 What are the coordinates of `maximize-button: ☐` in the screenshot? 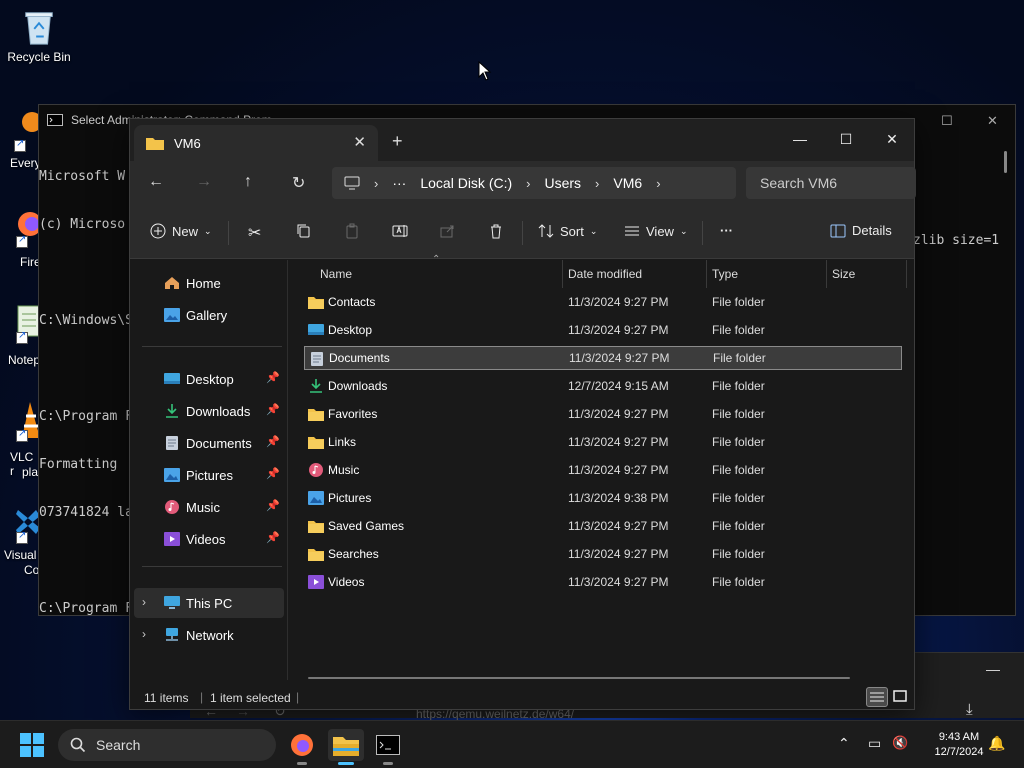 It's located at (846, 139).